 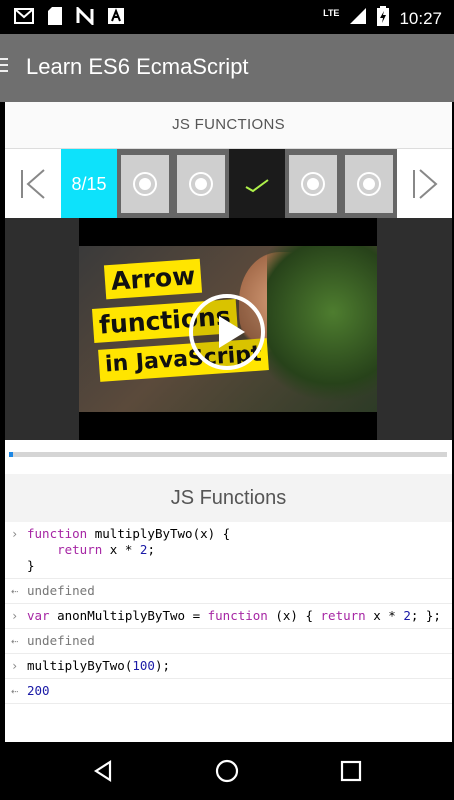 I want to click on console-text: multiplyByTwo(100);, so click(x=98, y=665).